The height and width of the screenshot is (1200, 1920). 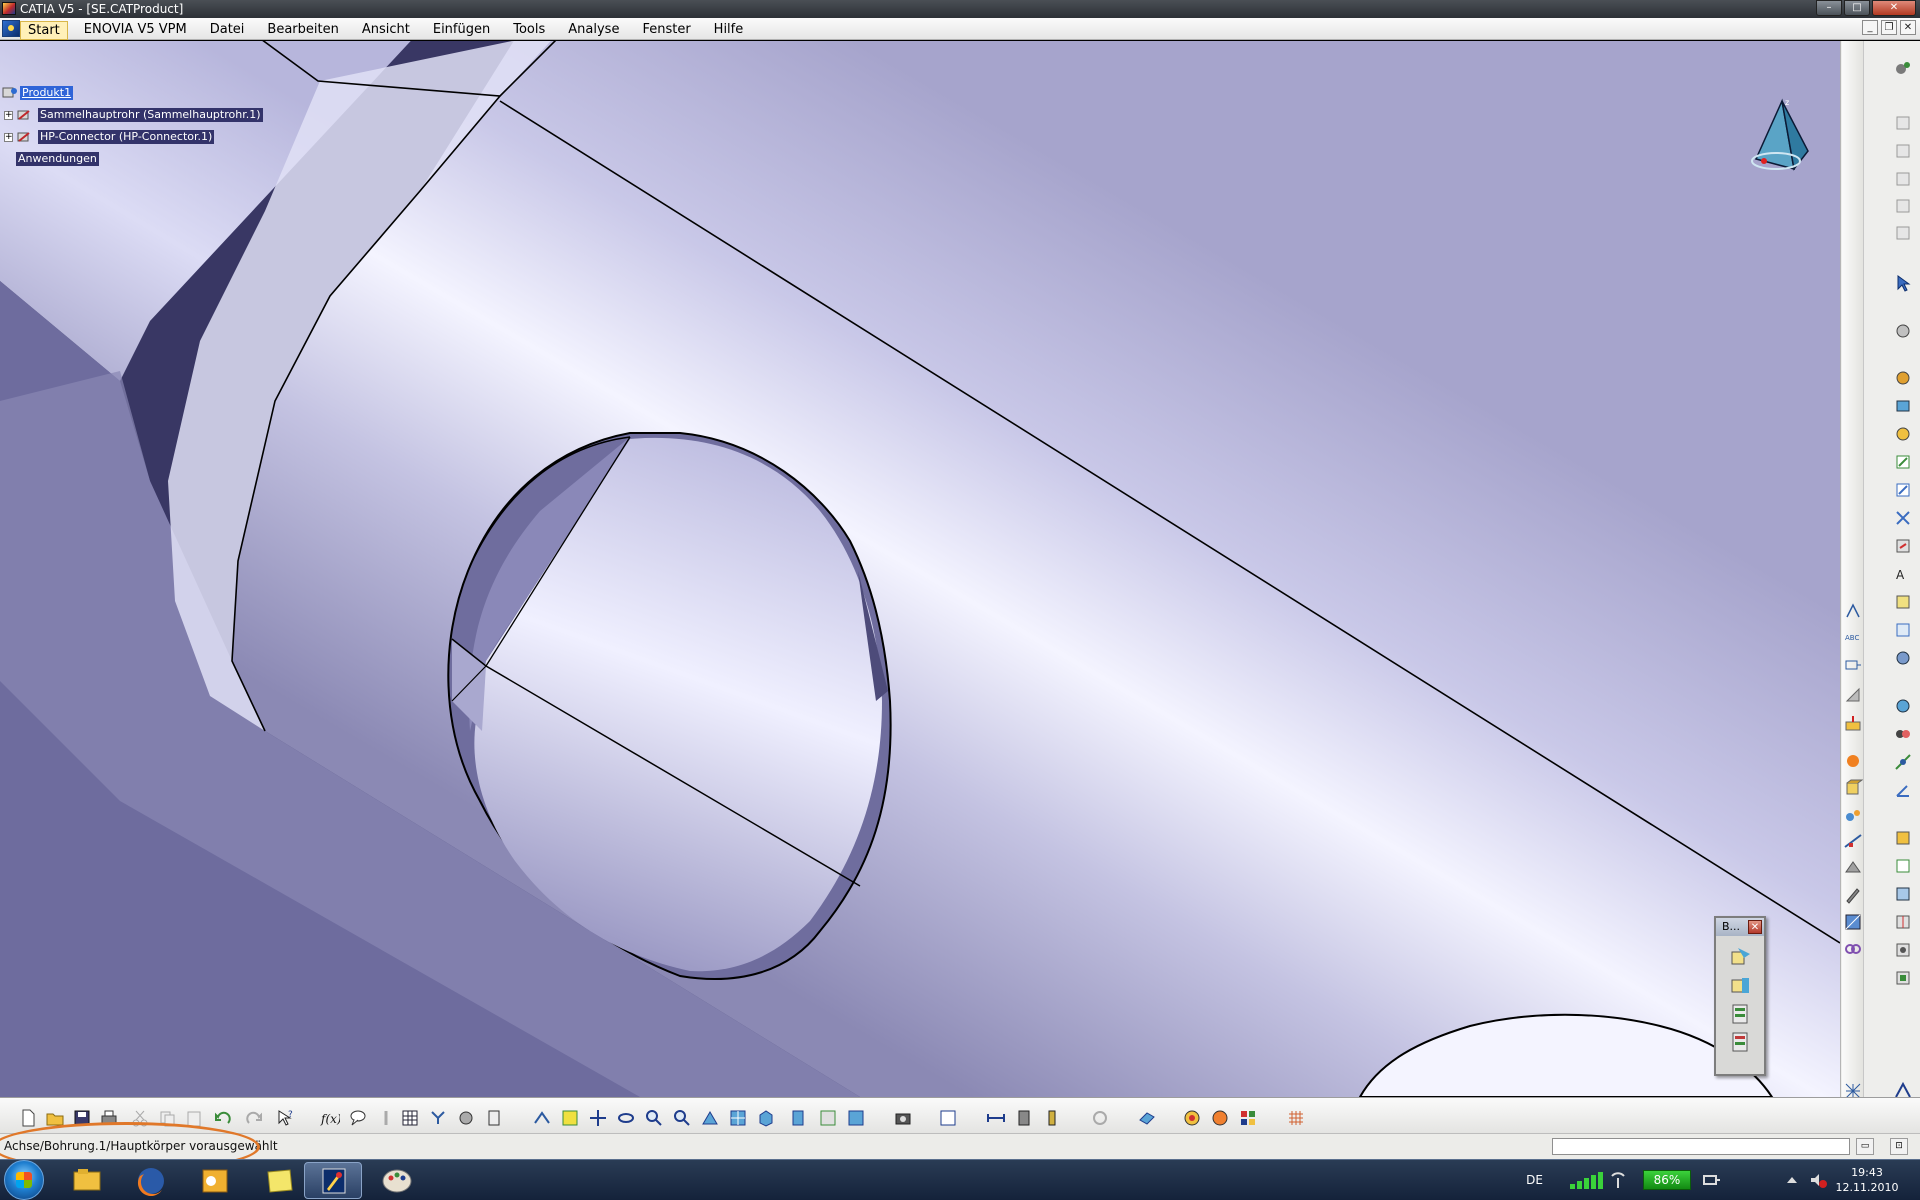 I want to click on taskbar-explorer-button, so click(x=87, y=1180).